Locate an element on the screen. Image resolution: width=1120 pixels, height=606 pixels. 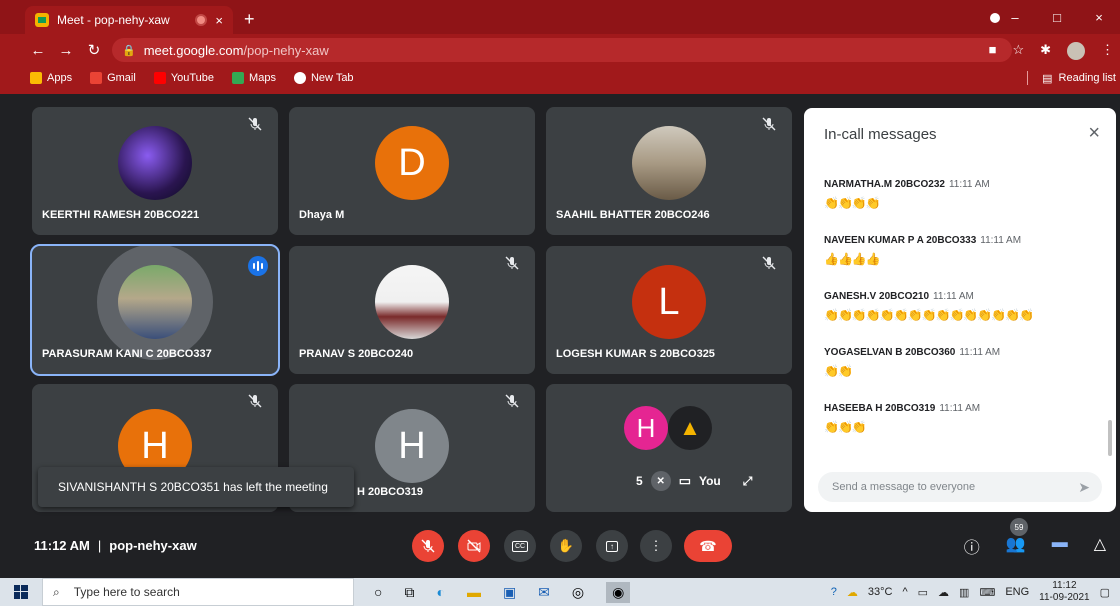
participant-name: H 20BCO319 is located at coordinates (390, 492).